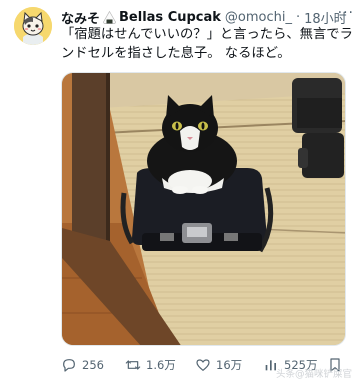 The height and width of the screenshot is (381, 360). I want to click on reply-button: 256, so click(82, 365).